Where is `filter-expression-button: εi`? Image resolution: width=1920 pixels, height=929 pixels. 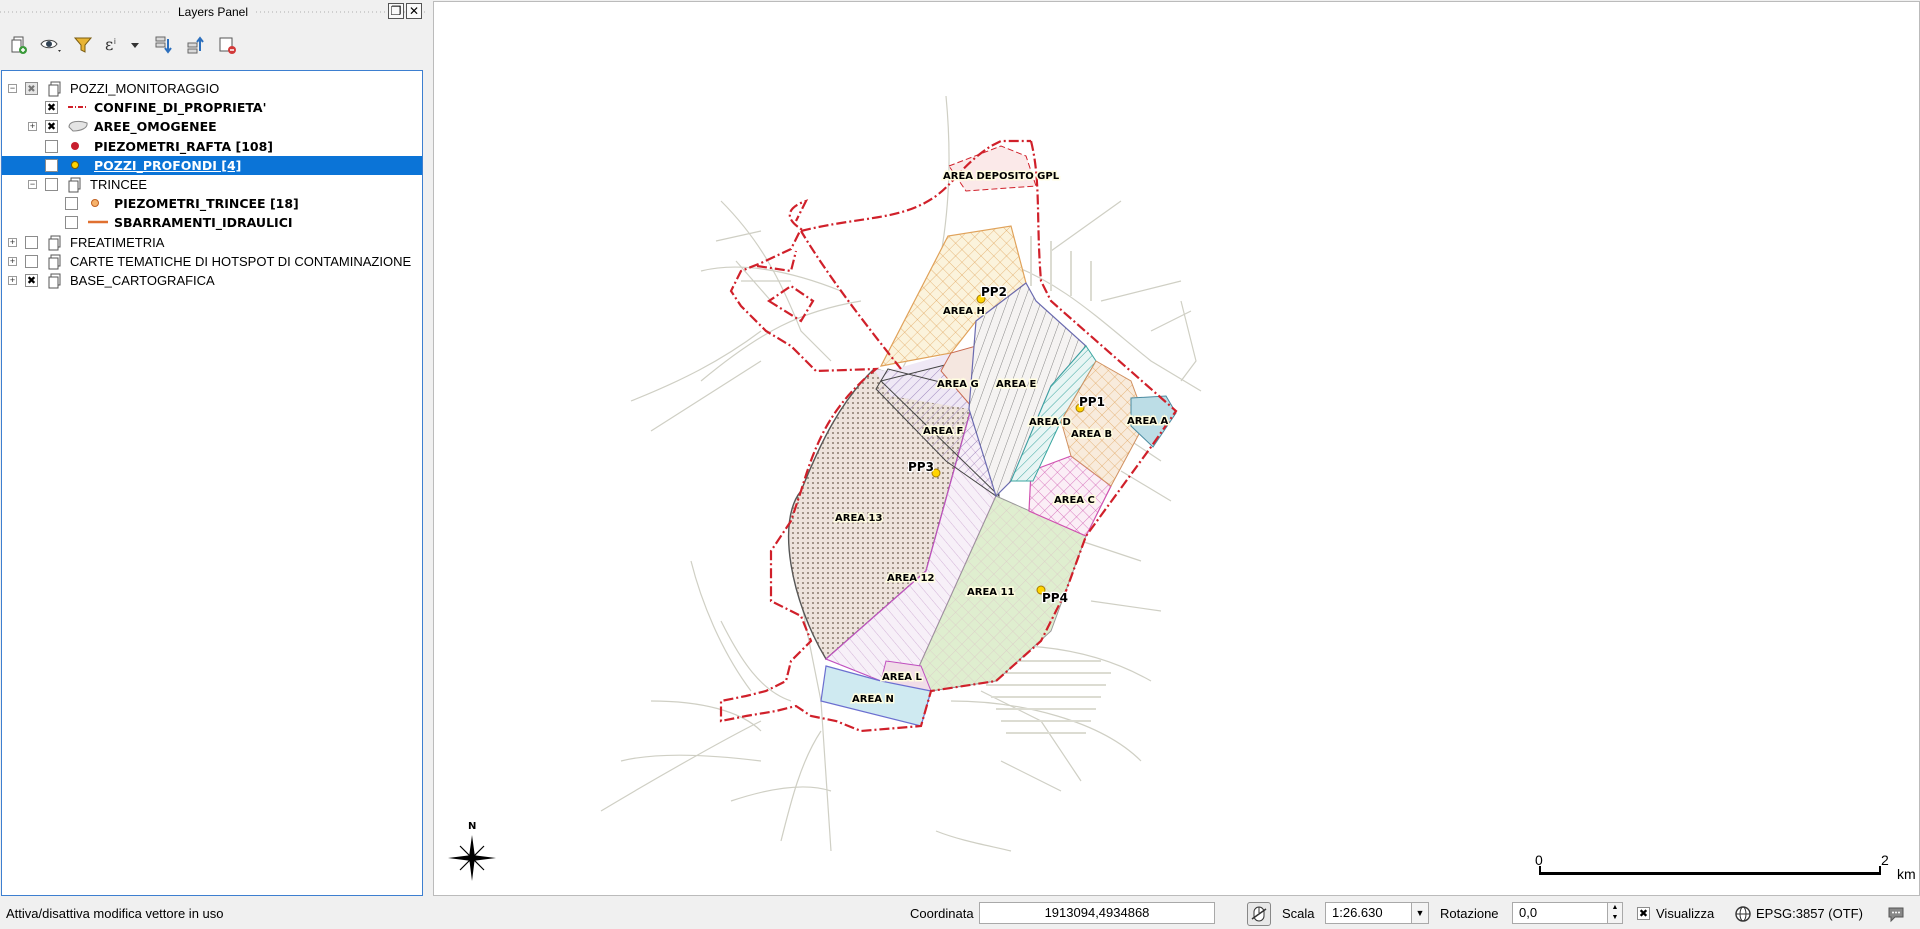 filter-expression-button: εi is located at coordinates (122, 45).